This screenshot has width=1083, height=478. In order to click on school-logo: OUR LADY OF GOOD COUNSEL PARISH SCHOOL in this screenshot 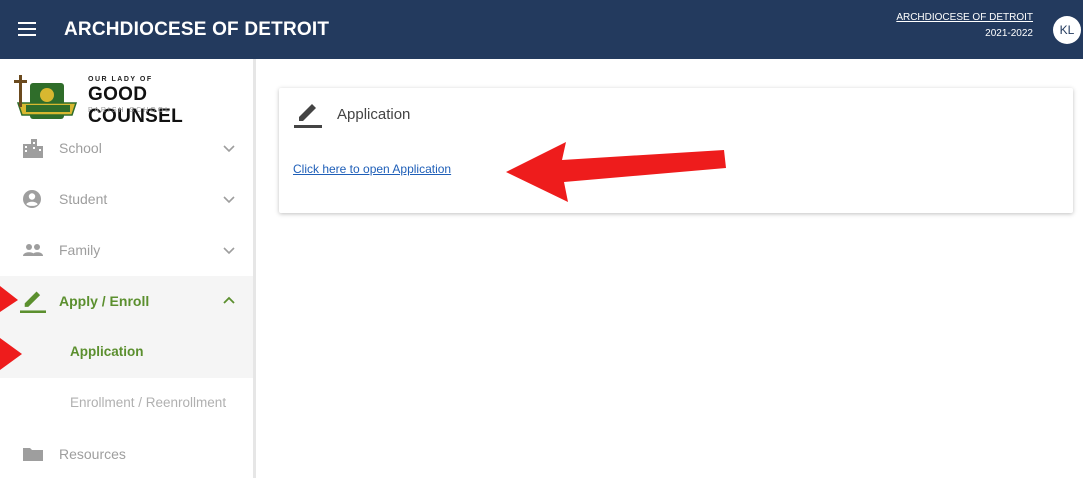, I will do `click(129, 100)`.